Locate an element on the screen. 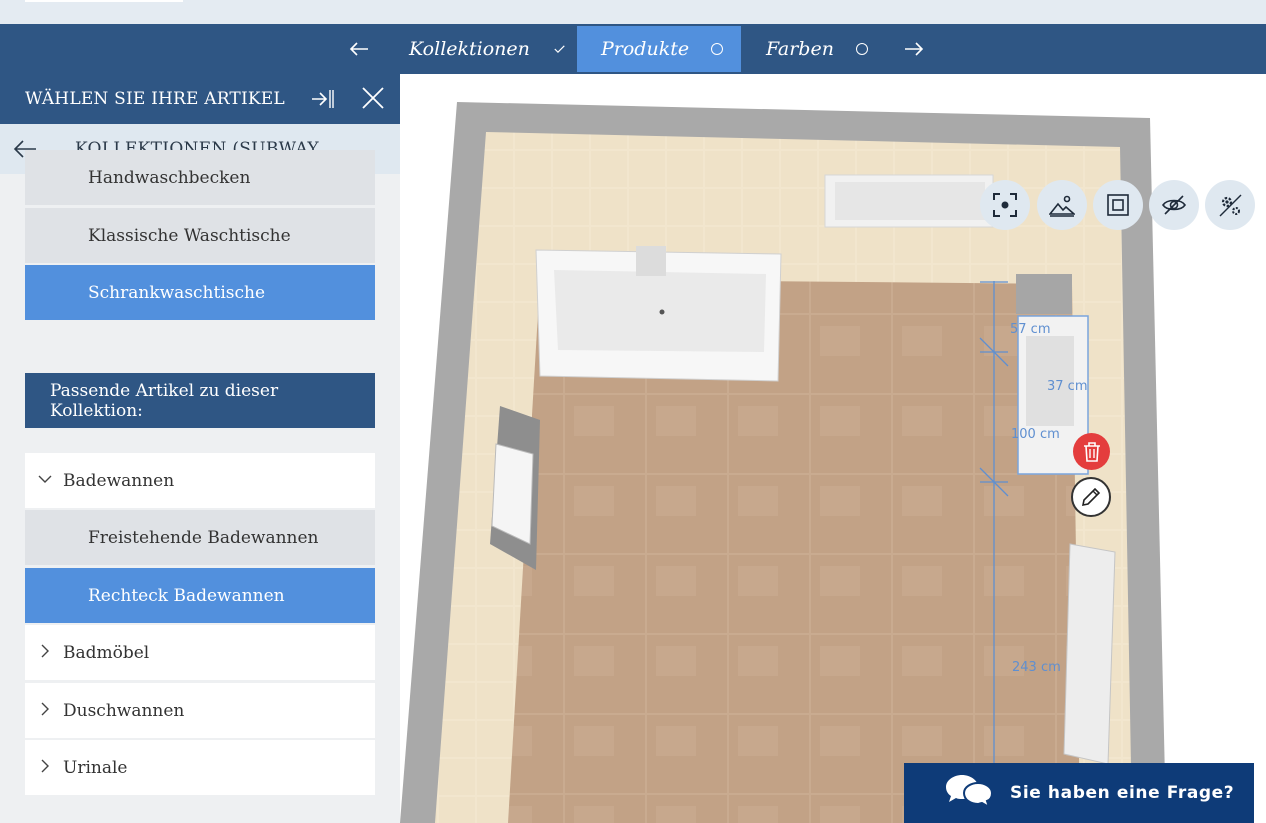  wizard-bar: Kollektionen Produkte Farben is located at coordinates (633, 49).